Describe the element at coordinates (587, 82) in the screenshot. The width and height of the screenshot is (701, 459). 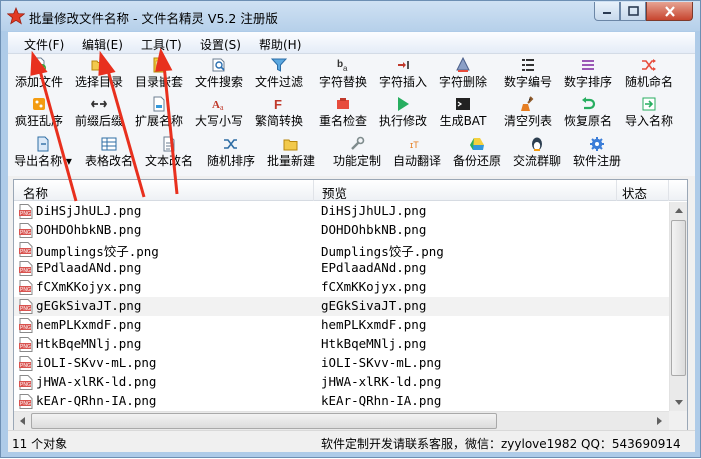
I see `number-sort-label: 数字排序` at that location.